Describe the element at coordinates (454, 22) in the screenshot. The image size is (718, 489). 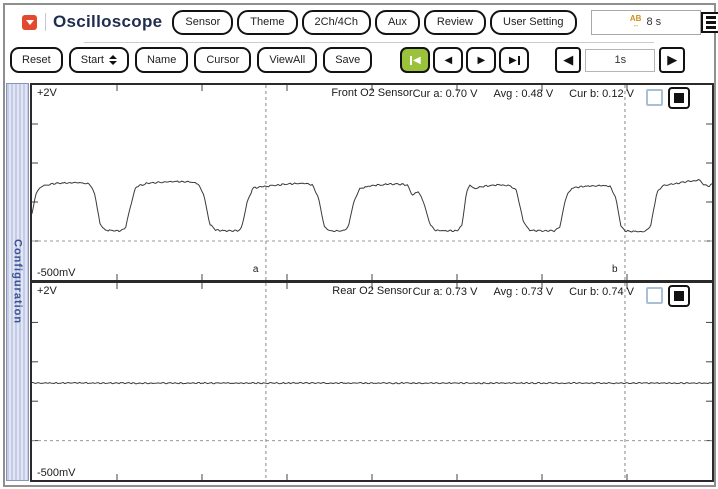
I see `review-button: Review` at that location.